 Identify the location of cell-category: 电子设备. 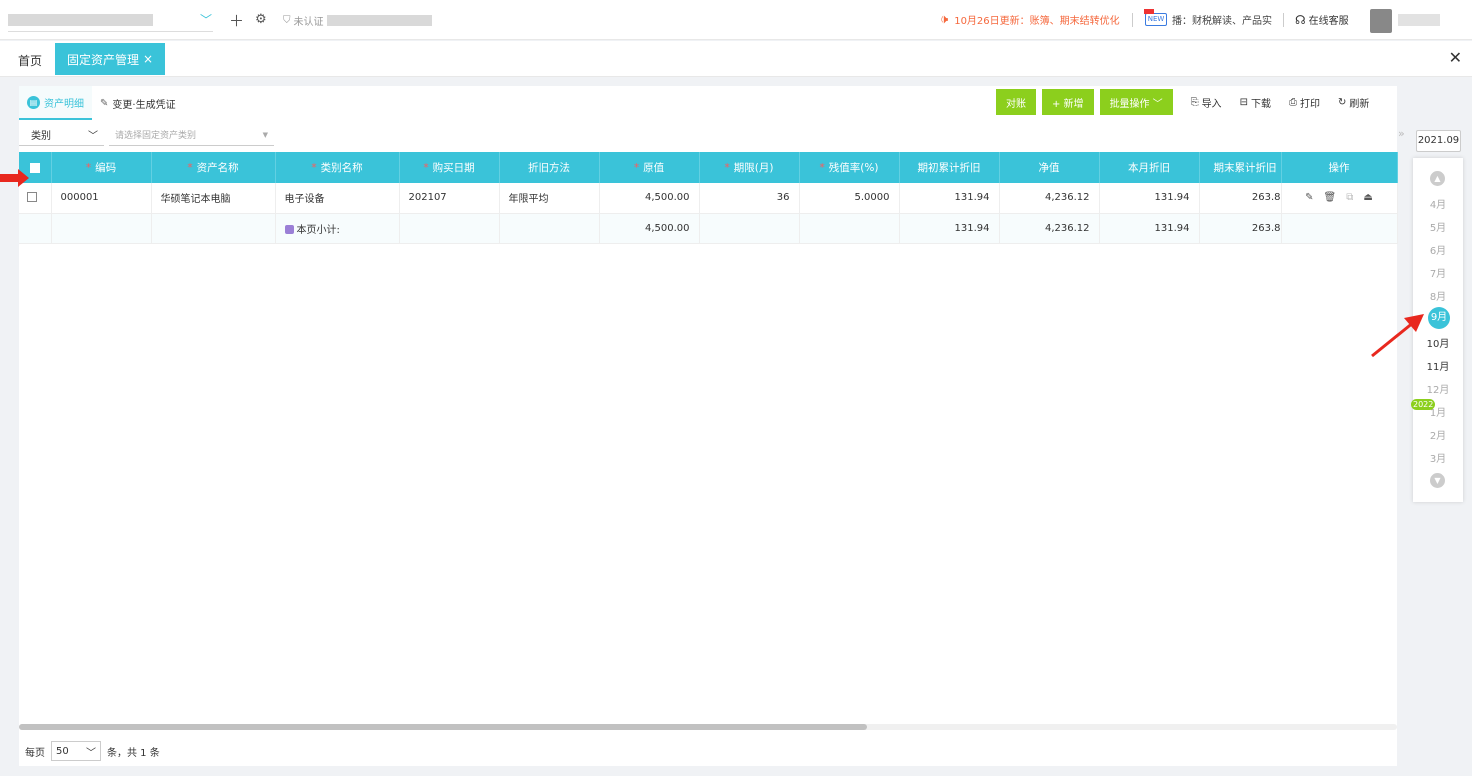
(337, 198).